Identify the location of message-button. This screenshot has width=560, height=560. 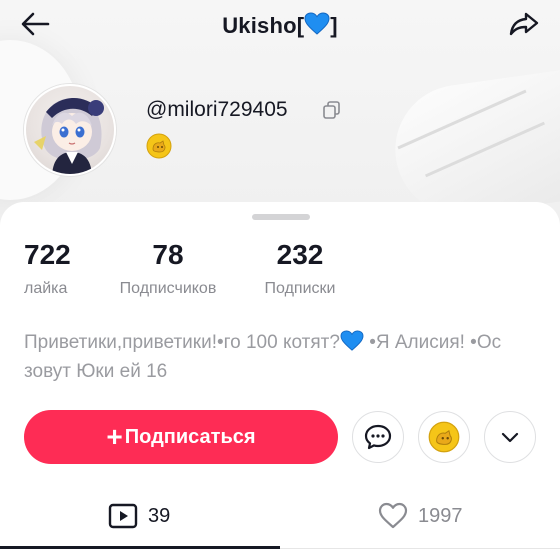
(378, 437).